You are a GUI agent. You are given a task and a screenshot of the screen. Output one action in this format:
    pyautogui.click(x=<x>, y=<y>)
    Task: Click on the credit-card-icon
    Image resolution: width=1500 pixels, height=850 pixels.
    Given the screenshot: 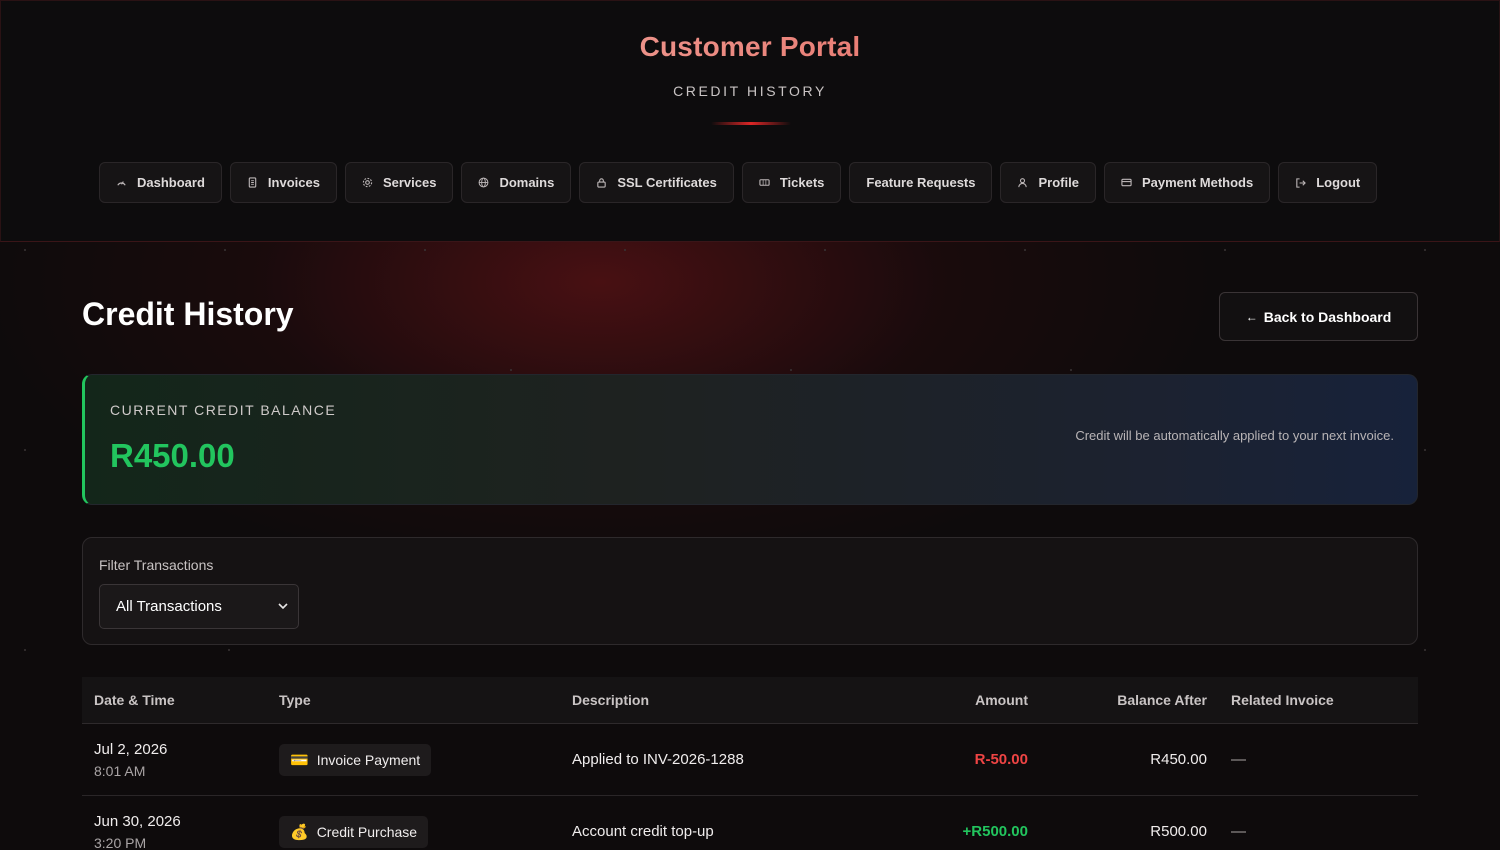 What is the action you would take?
    pyautogui.click(x=1126, y=182)
    